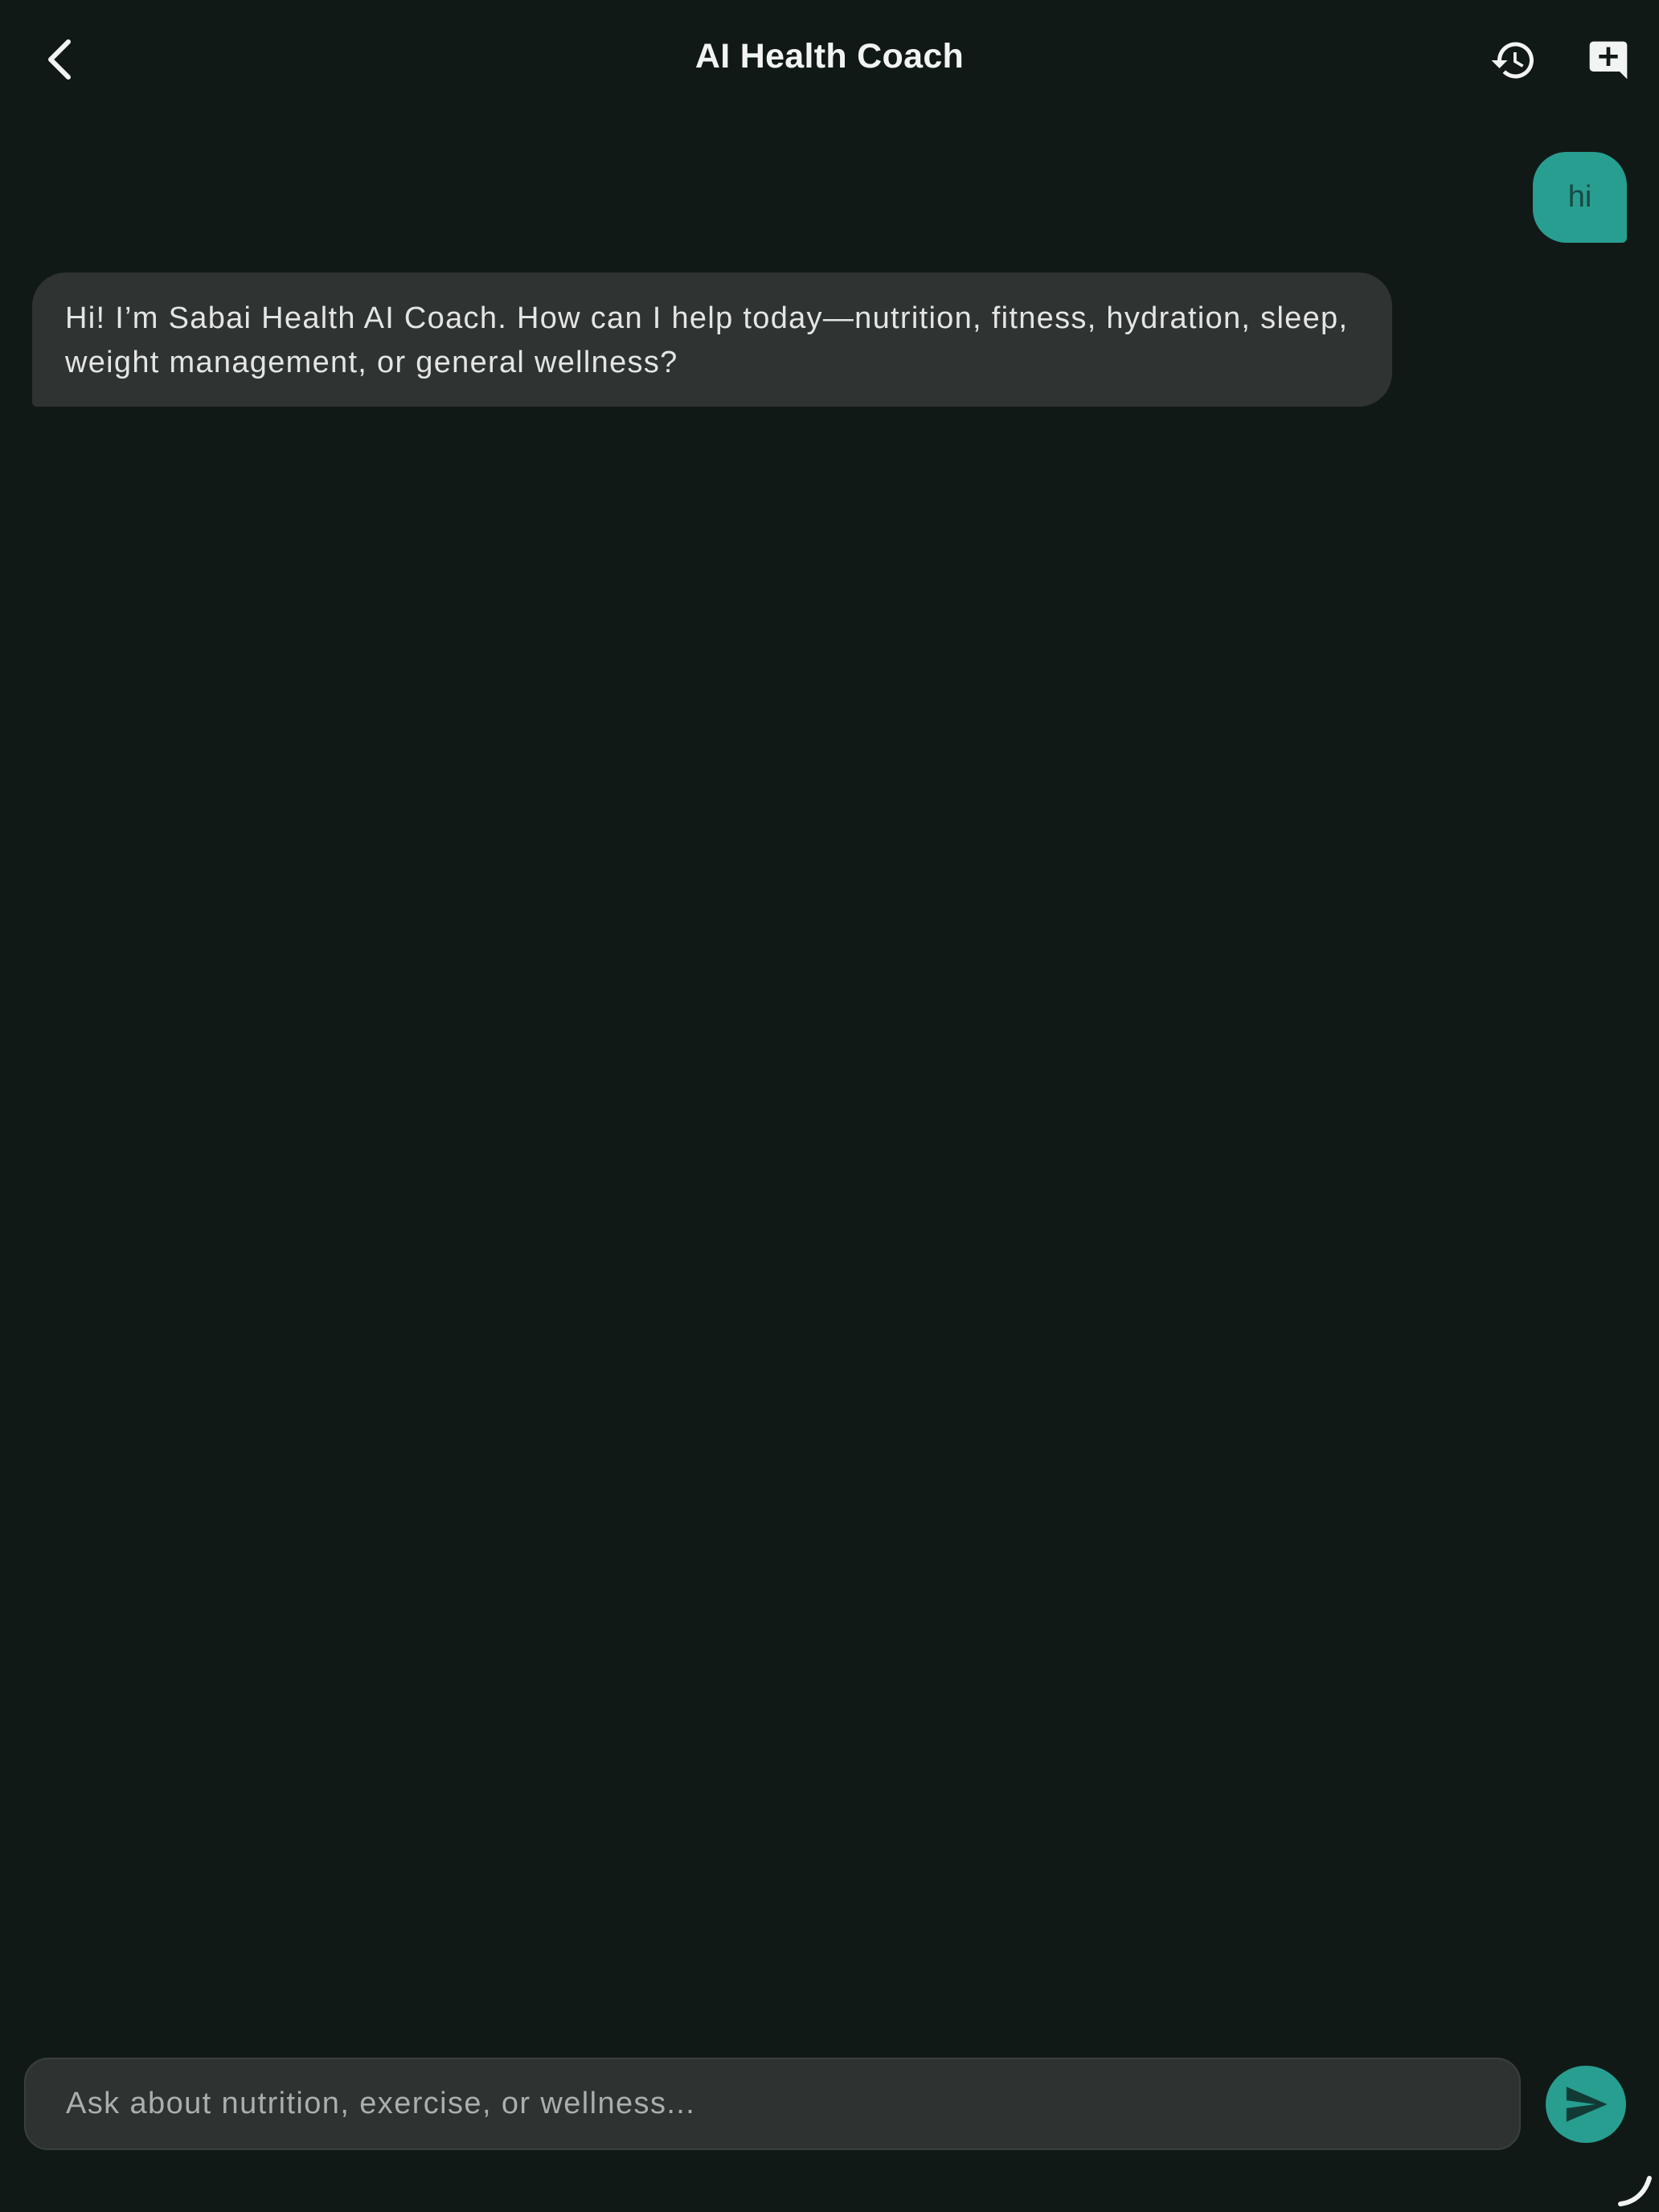 The image size is (1659, 2212). I want to click on send-icon, so click(1587, 2104).